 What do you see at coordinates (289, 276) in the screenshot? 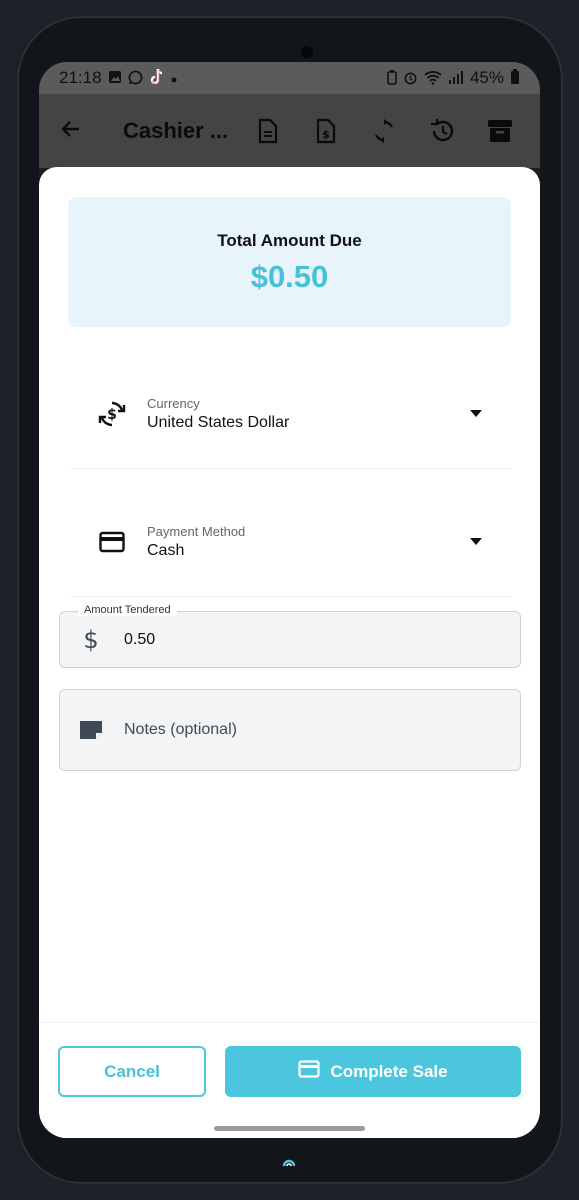
I see `total-due-amount: $0.50` at bounding box center [289, 276].